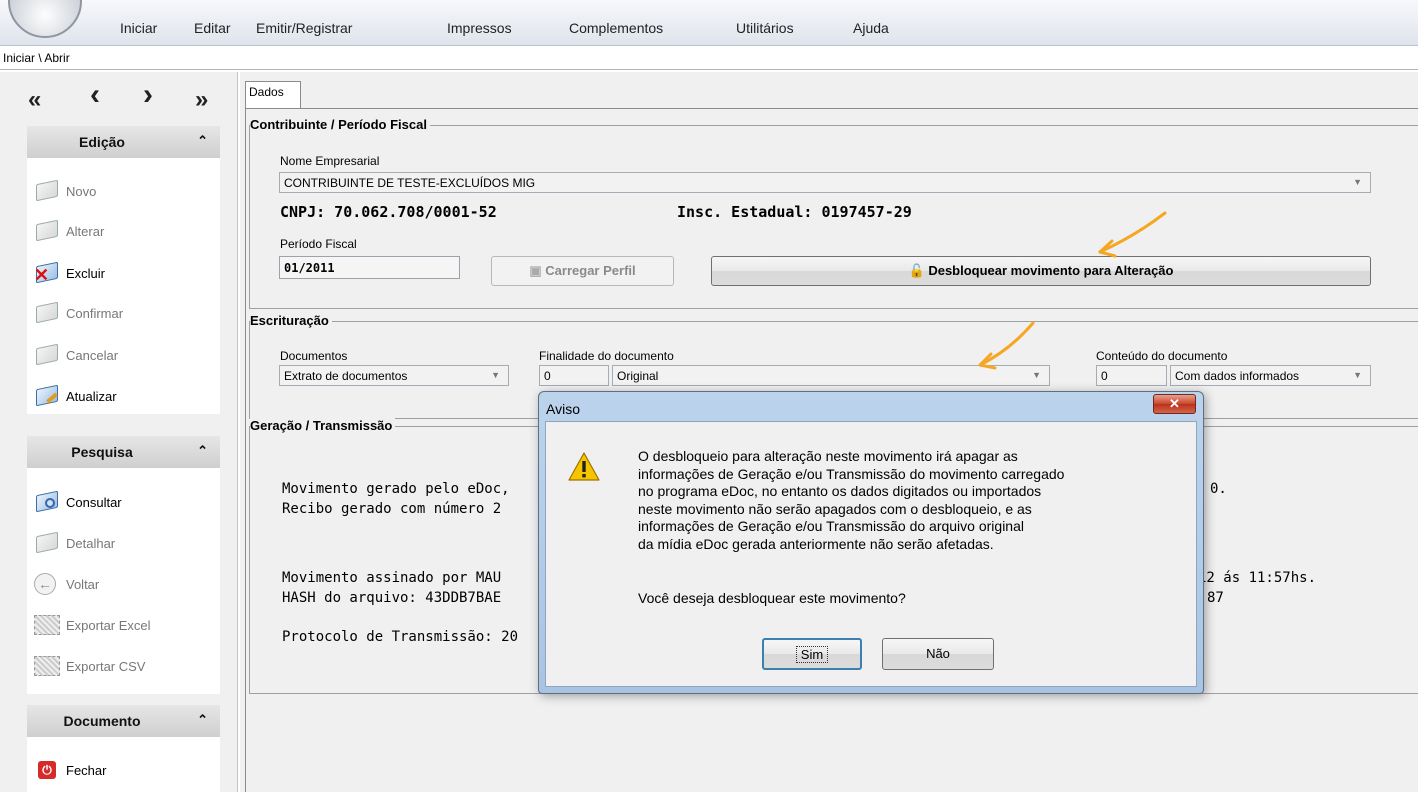  I want to click on warning-icon, so click(584, 466).